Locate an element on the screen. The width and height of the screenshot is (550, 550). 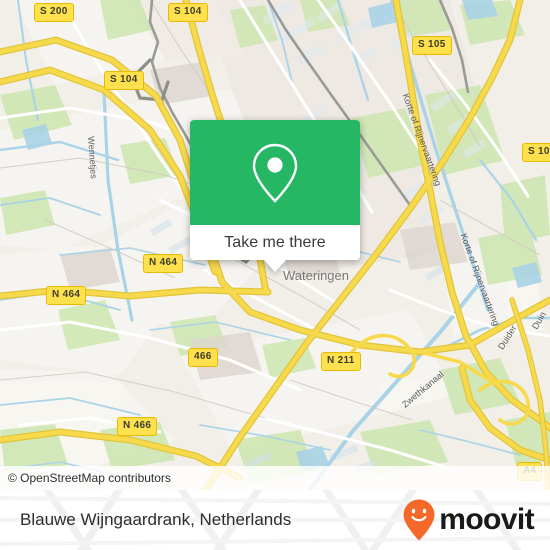
road-shield: S 200 is located at coordinates (54, 12).